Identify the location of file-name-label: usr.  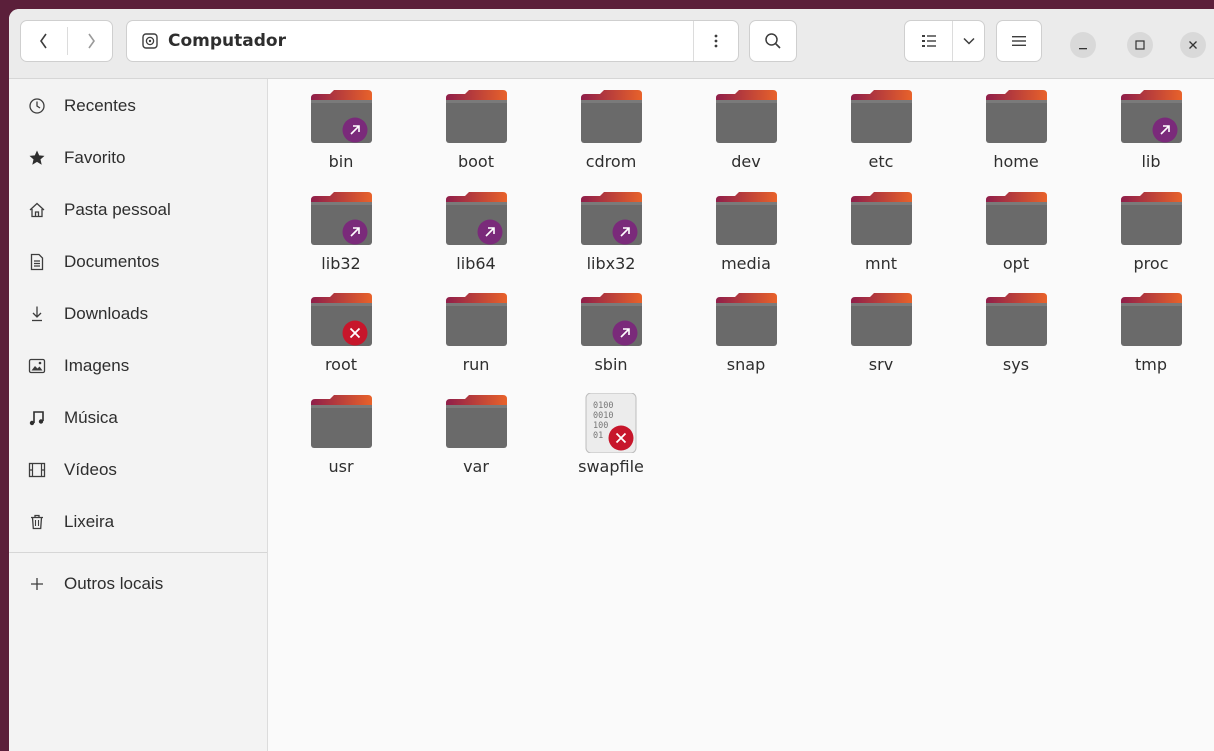
(341, 466).